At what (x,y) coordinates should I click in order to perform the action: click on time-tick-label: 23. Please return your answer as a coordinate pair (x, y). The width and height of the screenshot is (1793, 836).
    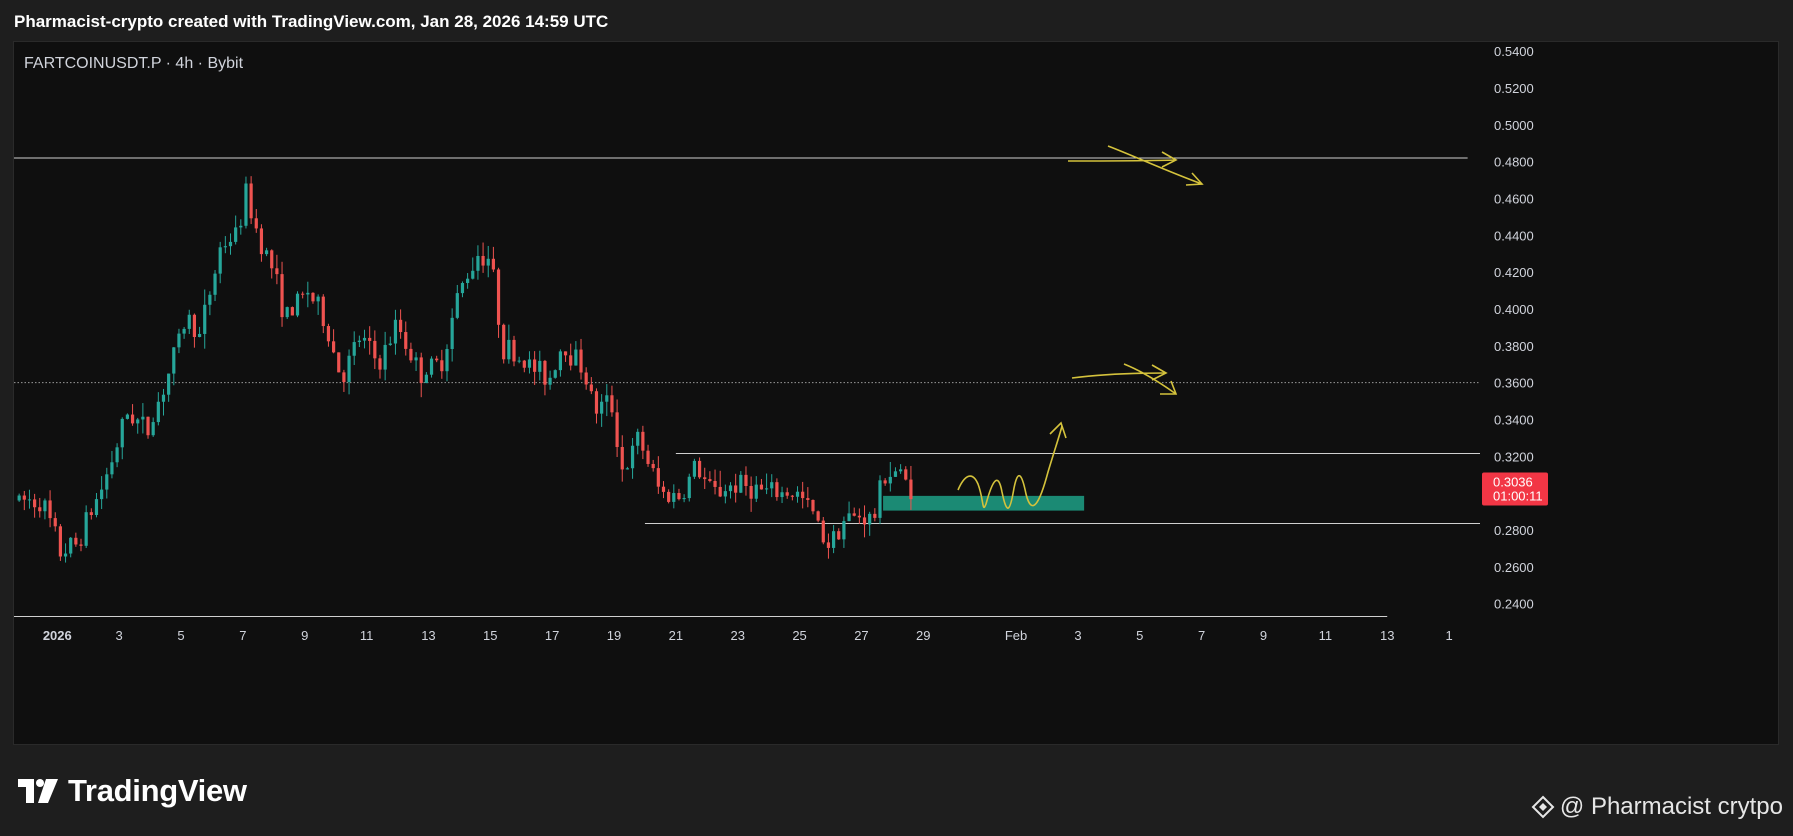
    Looking at the image, I should click on (737, 635).